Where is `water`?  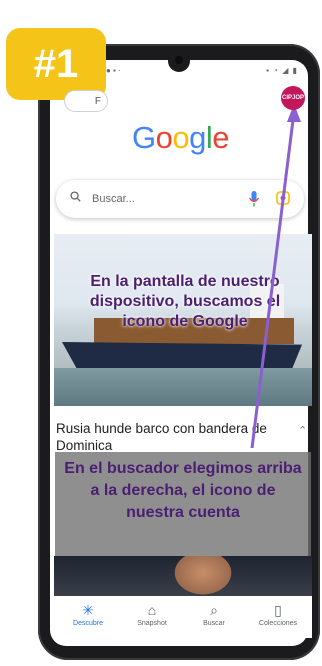
water is located at coordinates (183, 387).